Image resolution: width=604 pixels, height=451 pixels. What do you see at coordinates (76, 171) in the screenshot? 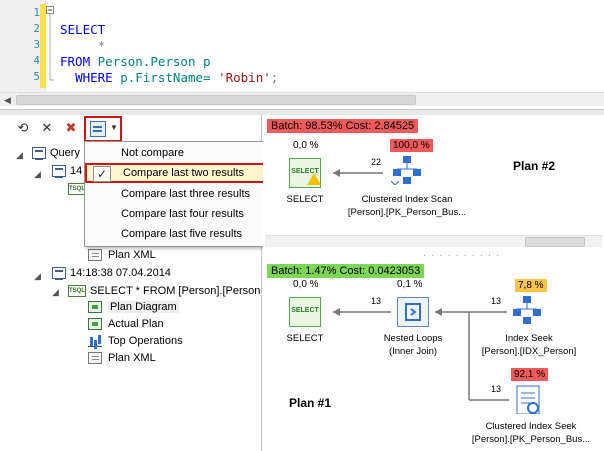
I see `history-item-time: 14` at bounding box center [76, 171].